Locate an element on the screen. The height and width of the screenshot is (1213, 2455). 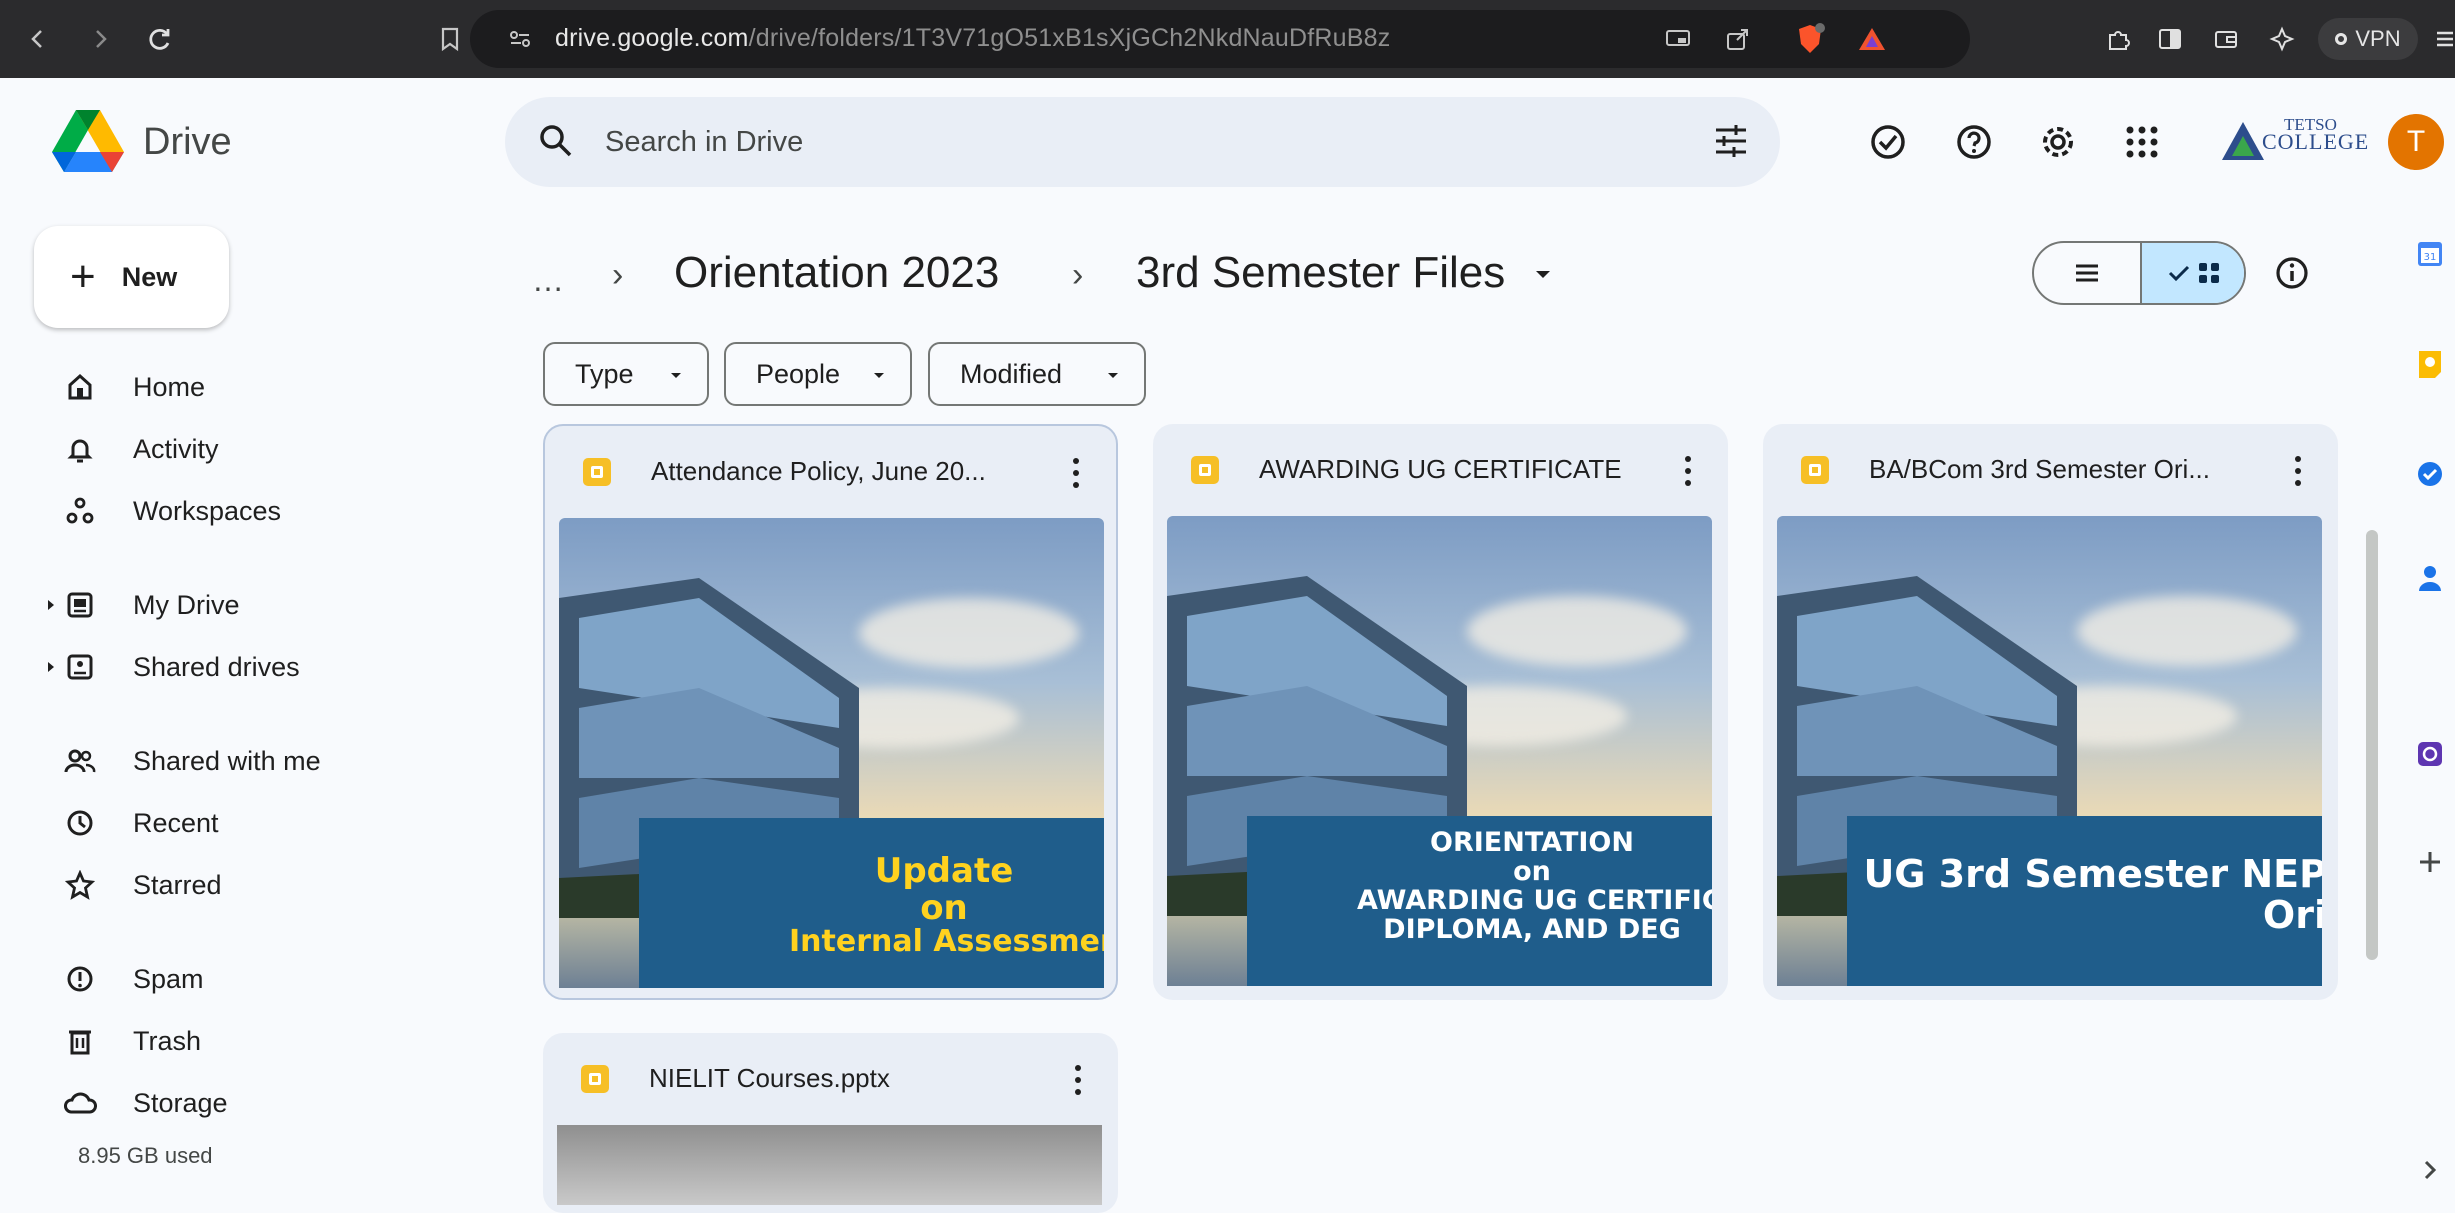
sidebar-item-label: Workspaces is located at coordinates (207, 510).